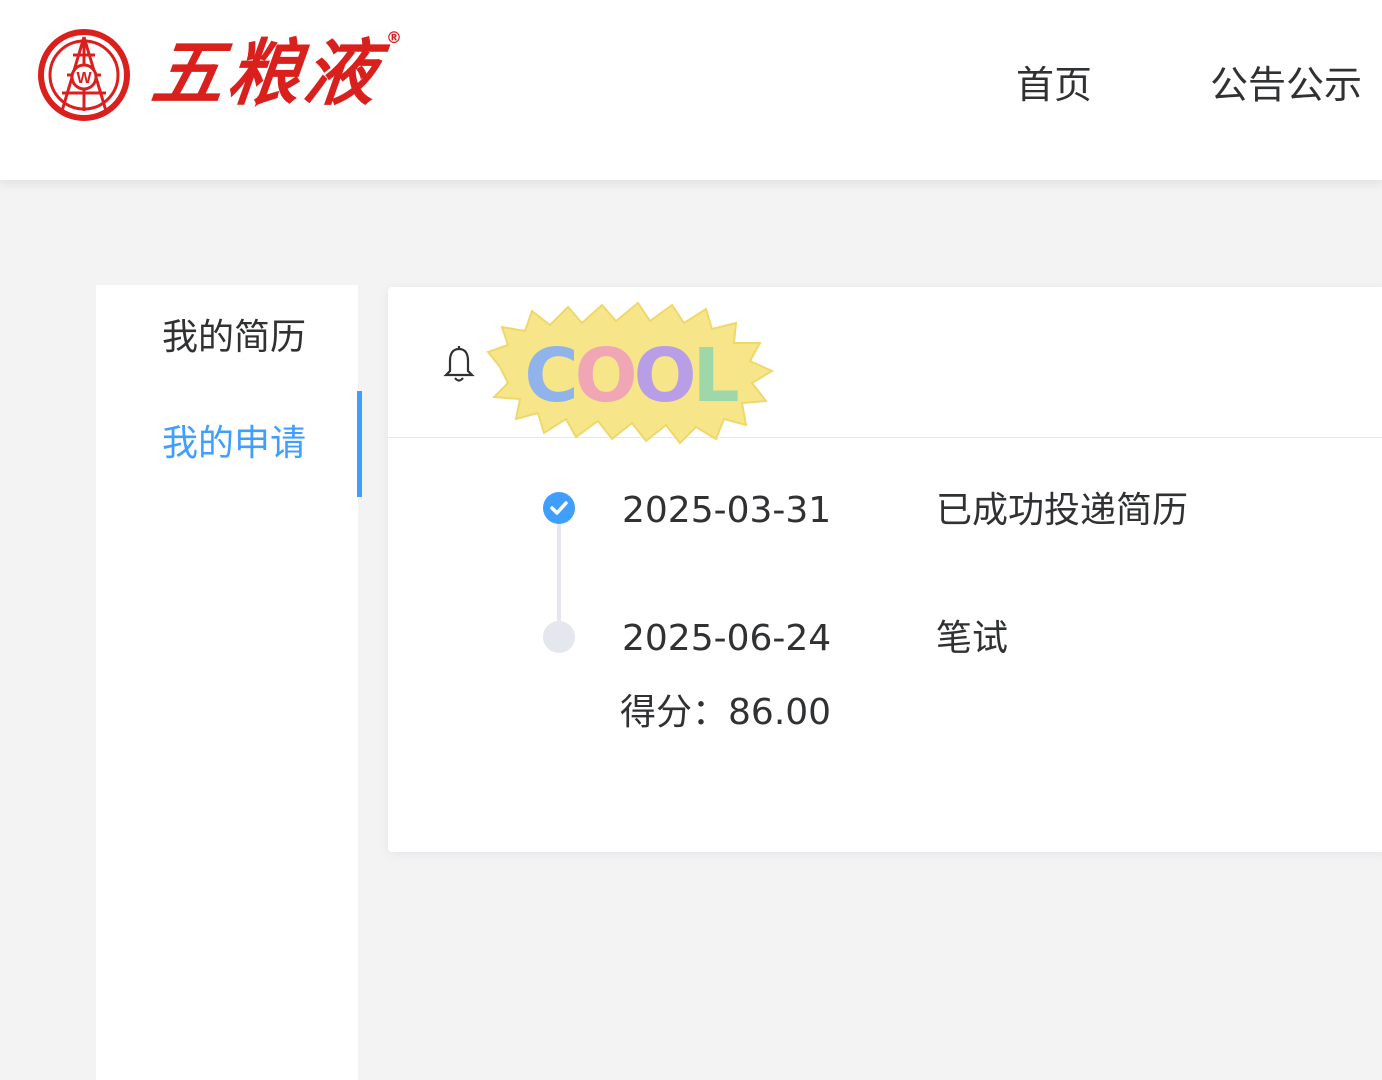 The height and width of the screenshot is (1080, 1382). What do you see at coordinates (359, 444) in the screenshot?
I see `active-item-indicator` at bounding box center [359, 444].